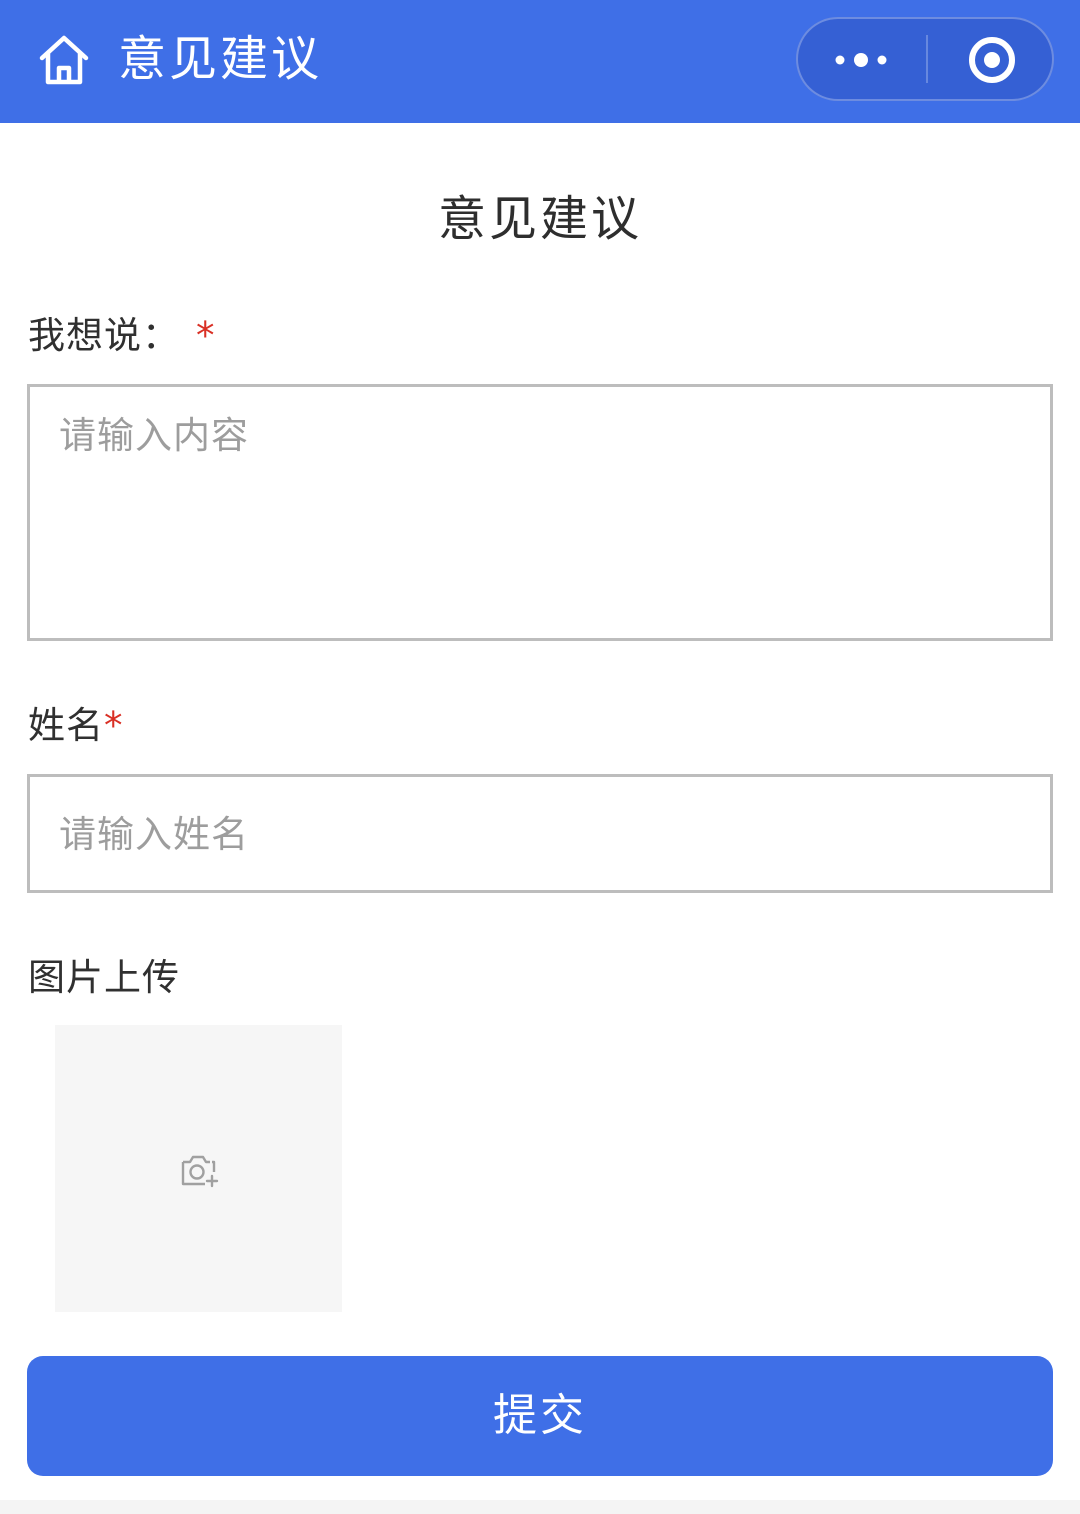  I want to click on submit-button: 提交, so click(540, 1416).